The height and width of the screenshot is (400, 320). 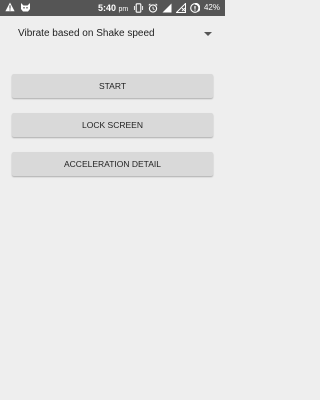 What do you see at coordinates (107, 8) in the screenshot?
I see `clock-time: 5:40` at bounding box center [107, 8].